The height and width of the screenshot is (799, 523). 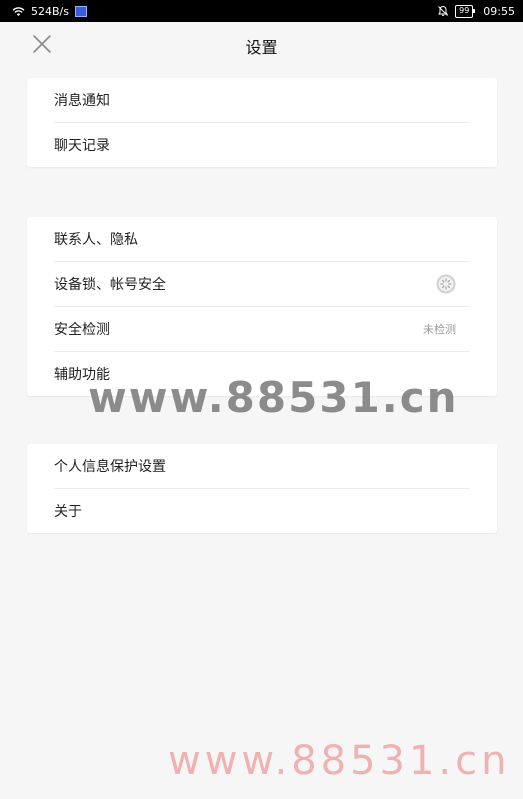 I want to click on security-check-status: 未检测, so click(x=439, y=329).